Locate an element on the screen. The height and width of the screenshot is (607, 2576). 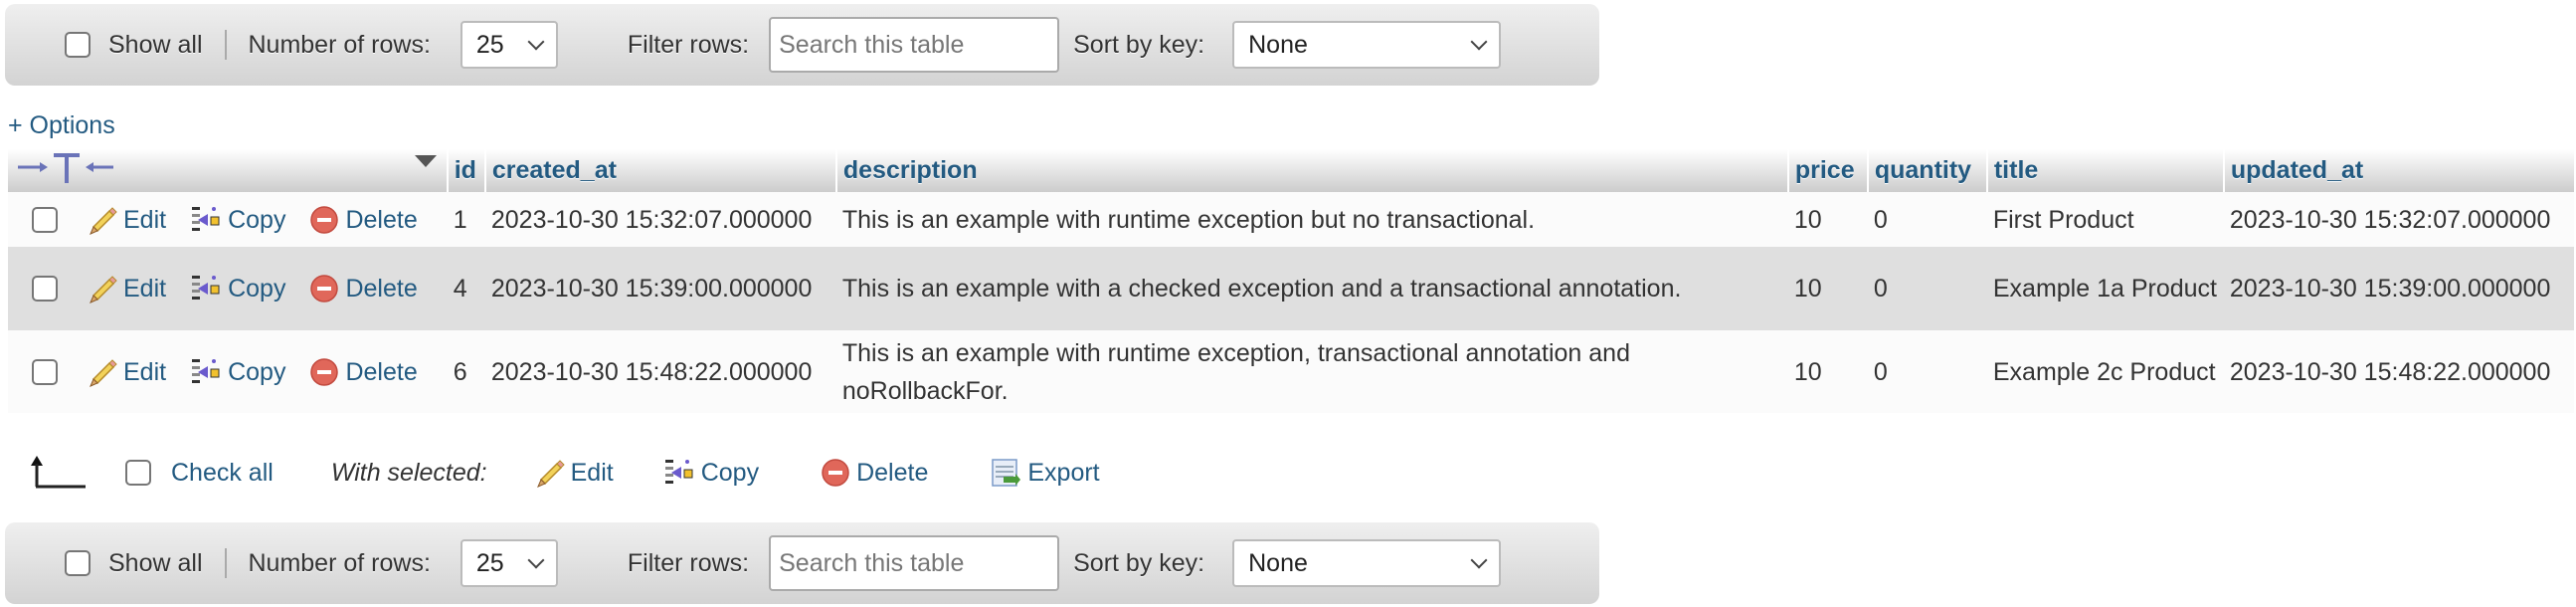
bulk-delete-label: Delete is located at coordinates (892, 472).